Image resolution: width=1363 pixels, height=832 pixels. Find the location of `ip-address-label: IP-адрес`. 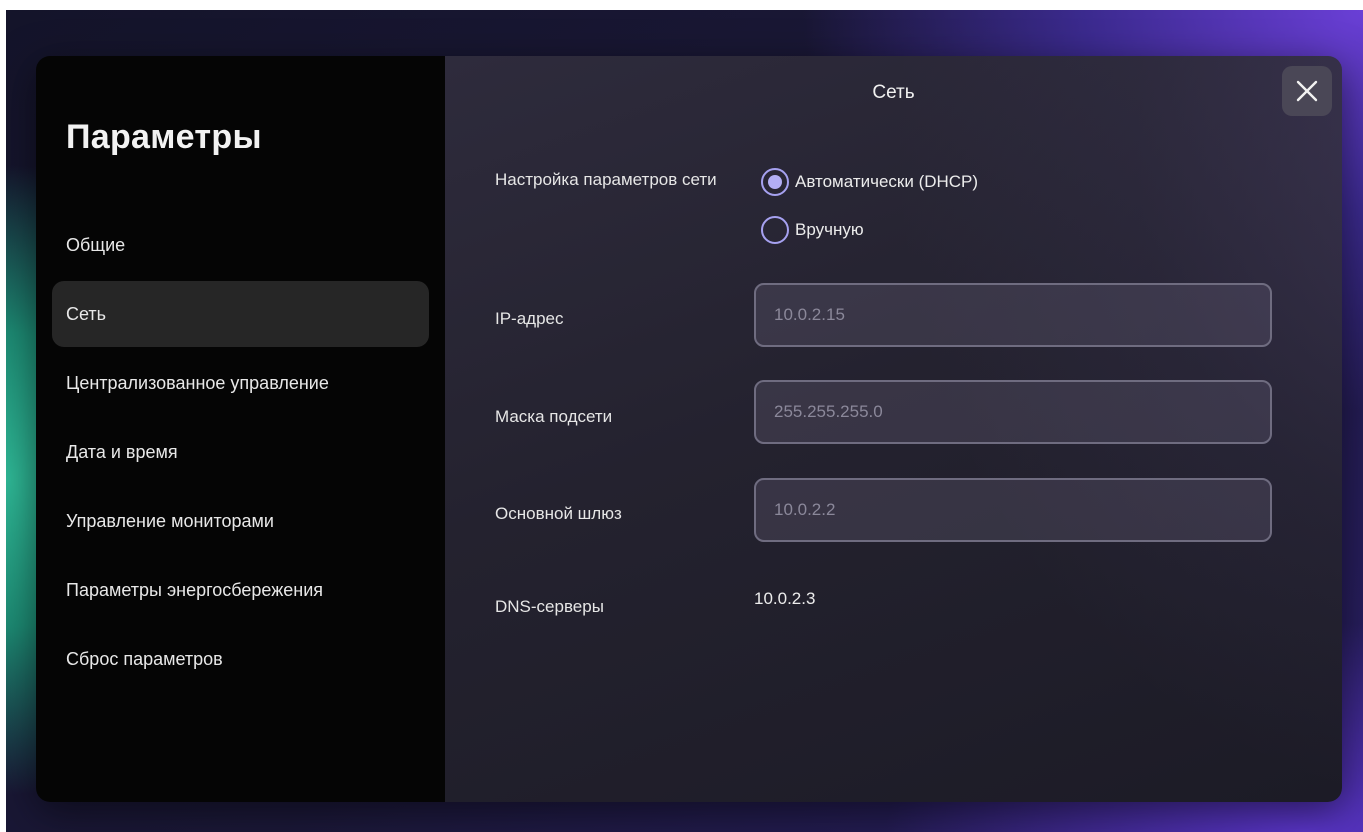

ip-address-label: IP-адрес is located at coordinates (529, 318).